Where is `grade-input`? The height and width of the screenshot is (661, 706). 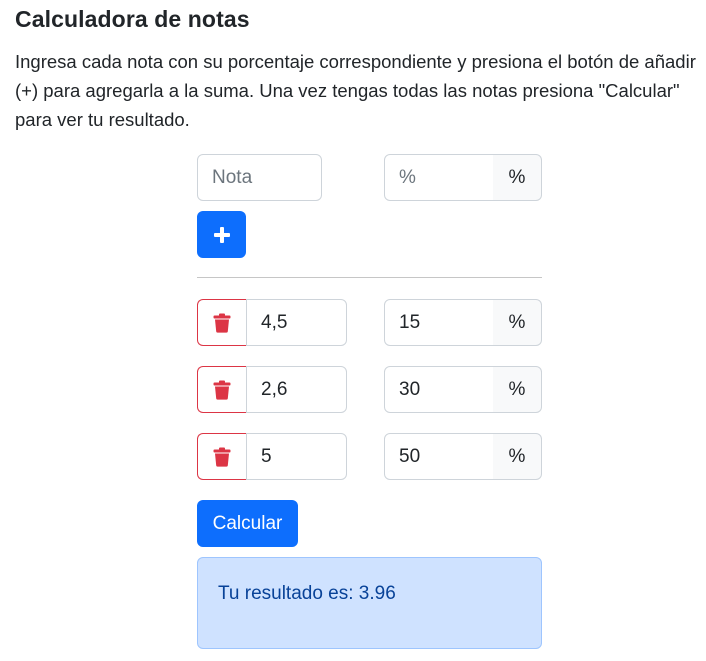
grade-input is located at coordinates (259, 177).